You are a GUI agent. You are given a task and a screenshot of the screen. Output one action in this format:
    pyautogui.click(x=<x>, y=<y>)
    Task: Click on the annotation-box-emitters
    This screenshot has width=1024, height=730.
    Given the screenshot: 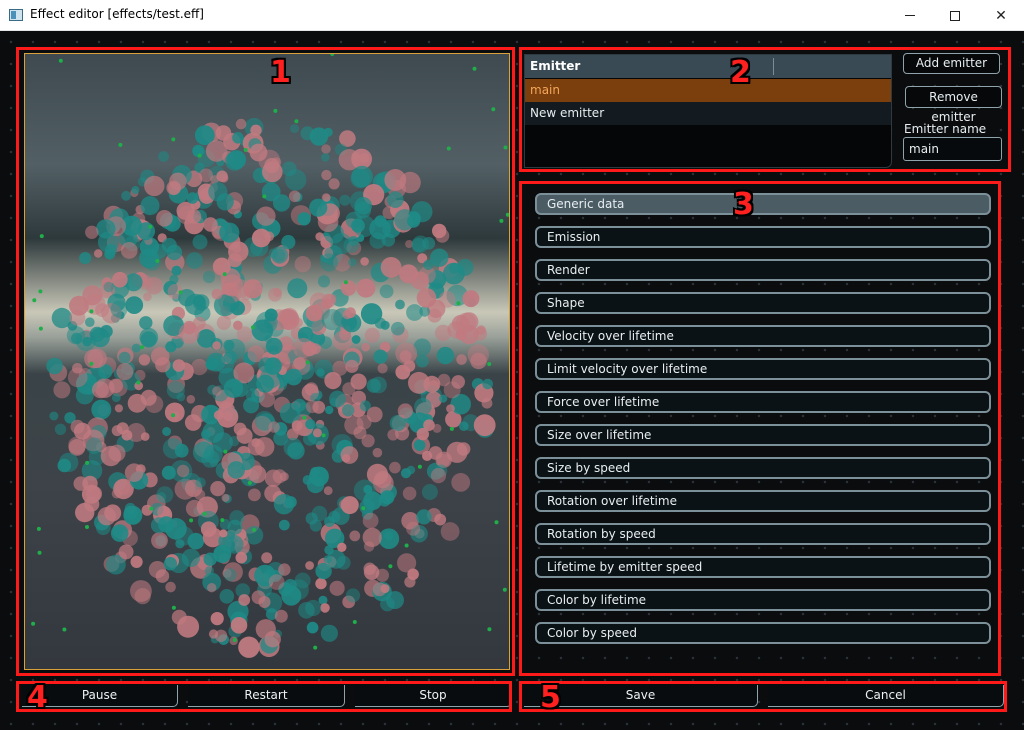 What is the action you would take?
    pyautogui.click(x=765, y=109)
    